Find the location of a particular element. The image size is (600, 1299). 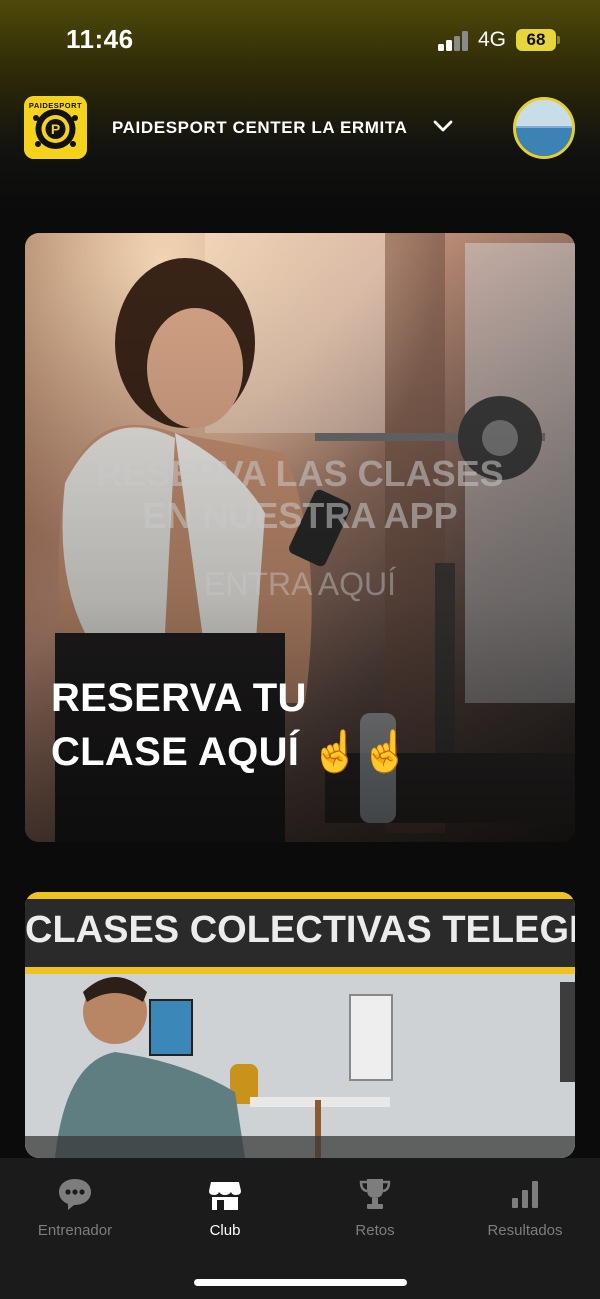

bottom-tab-bar: Entrenador Club Retos Resultados is located at coordinates (300, 1228).